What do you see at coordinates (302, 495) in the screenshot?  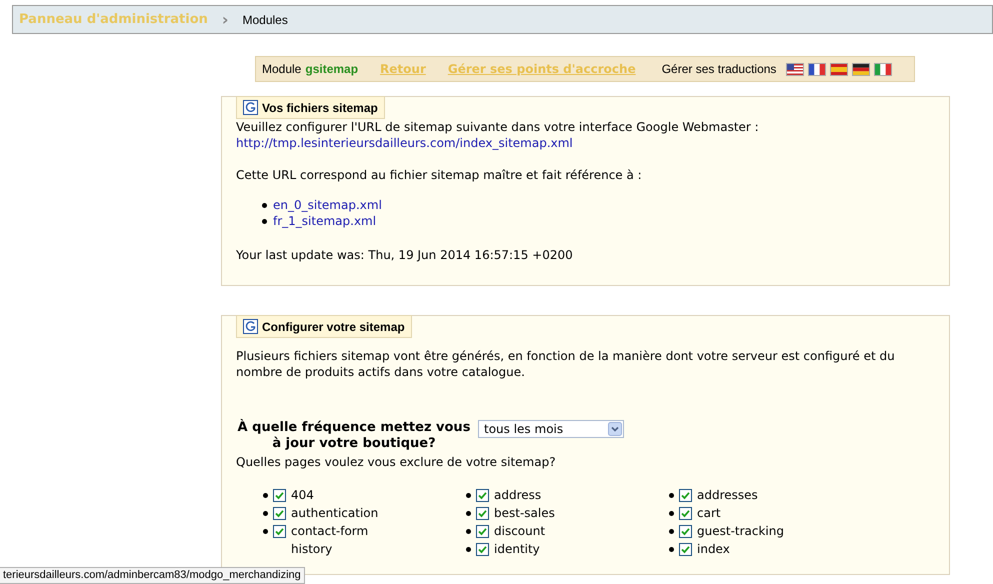 I see `page-name: 404` at bounding box center [302, 495].